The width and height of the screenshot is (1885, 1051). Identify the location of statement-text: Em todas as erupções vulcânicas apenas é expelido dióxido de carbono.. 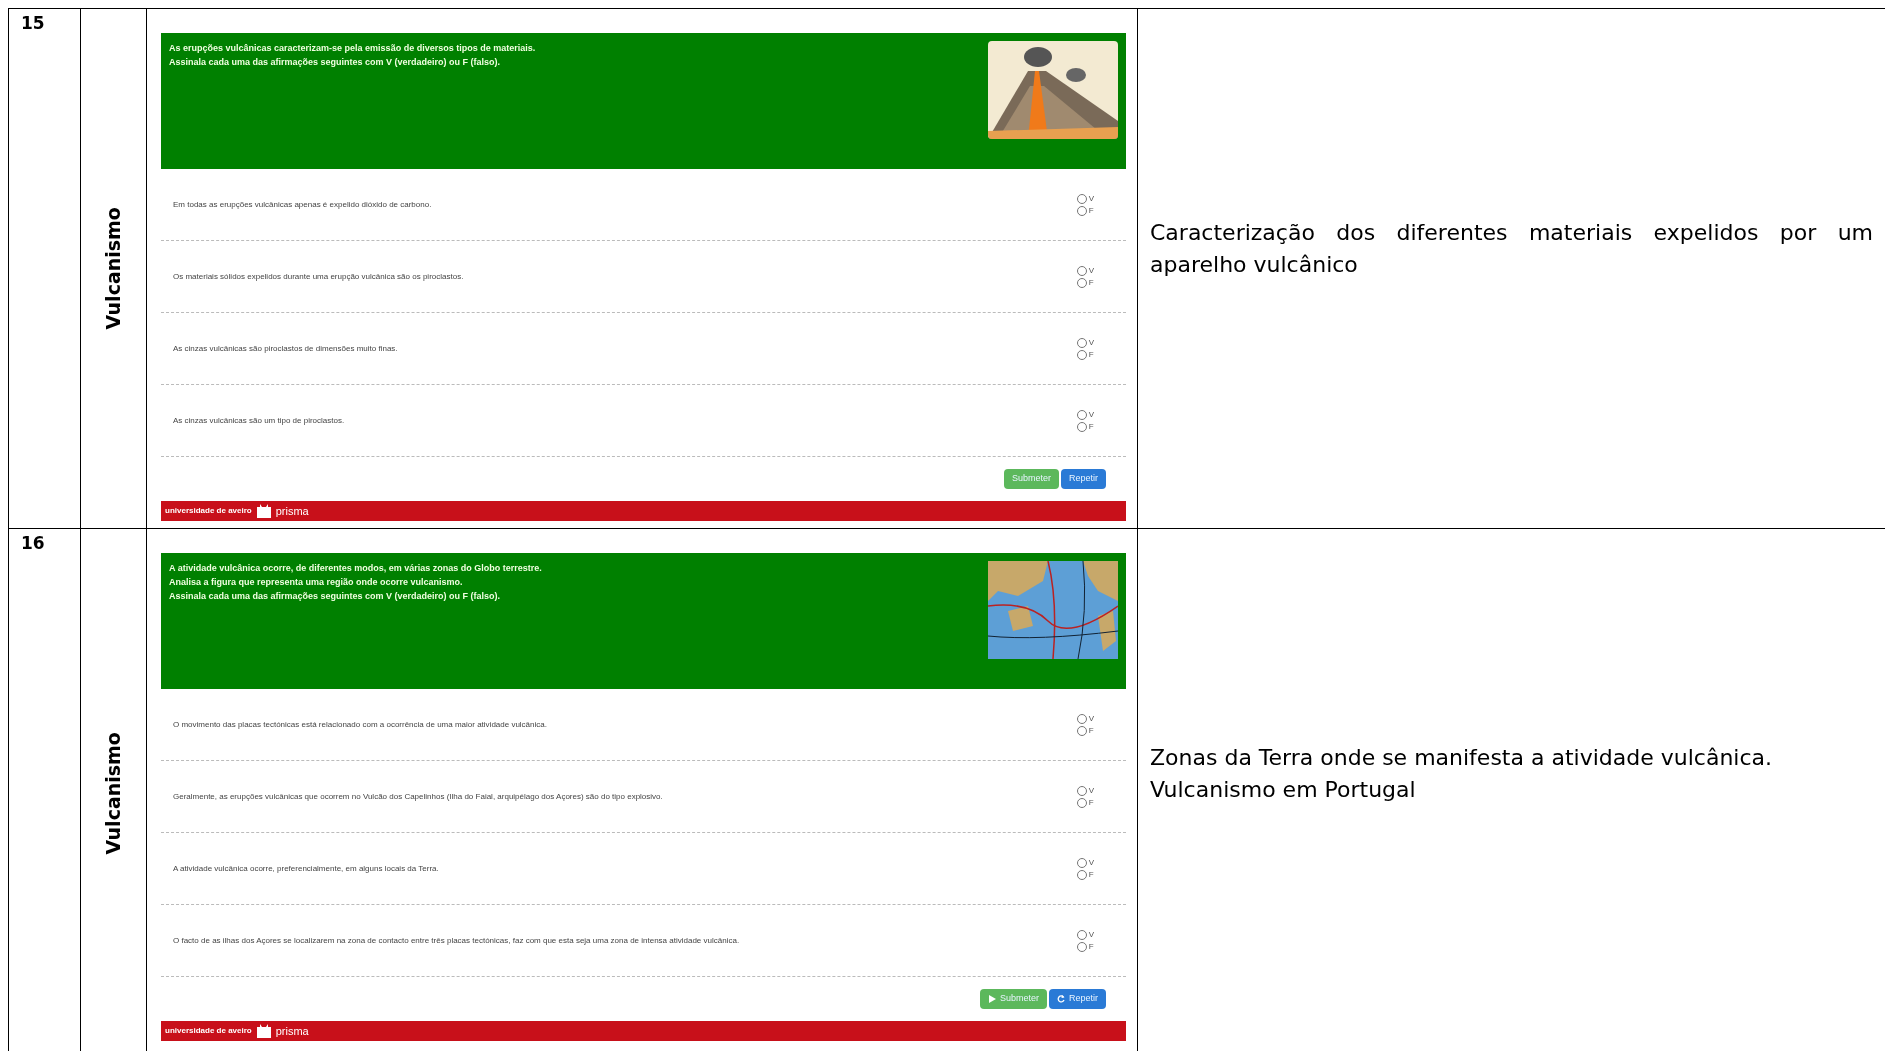
(302, 204).